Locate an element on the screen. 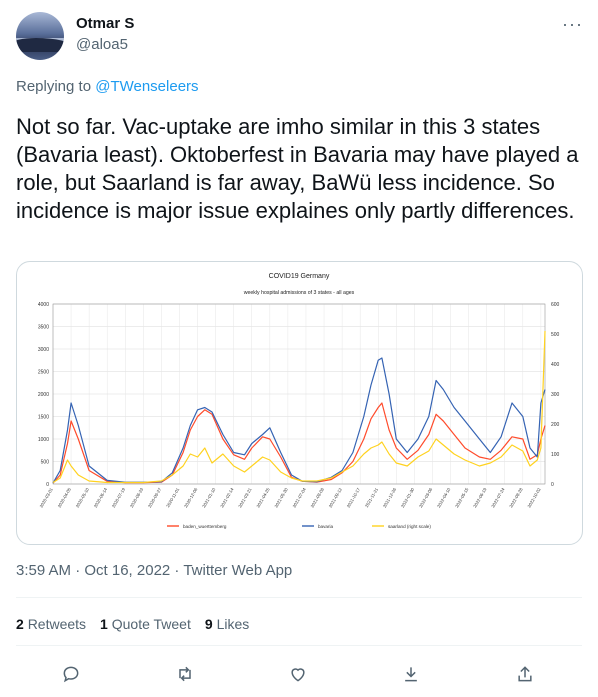  x-tick-label: 2021-04-25 is located at coordinates (263, 497).